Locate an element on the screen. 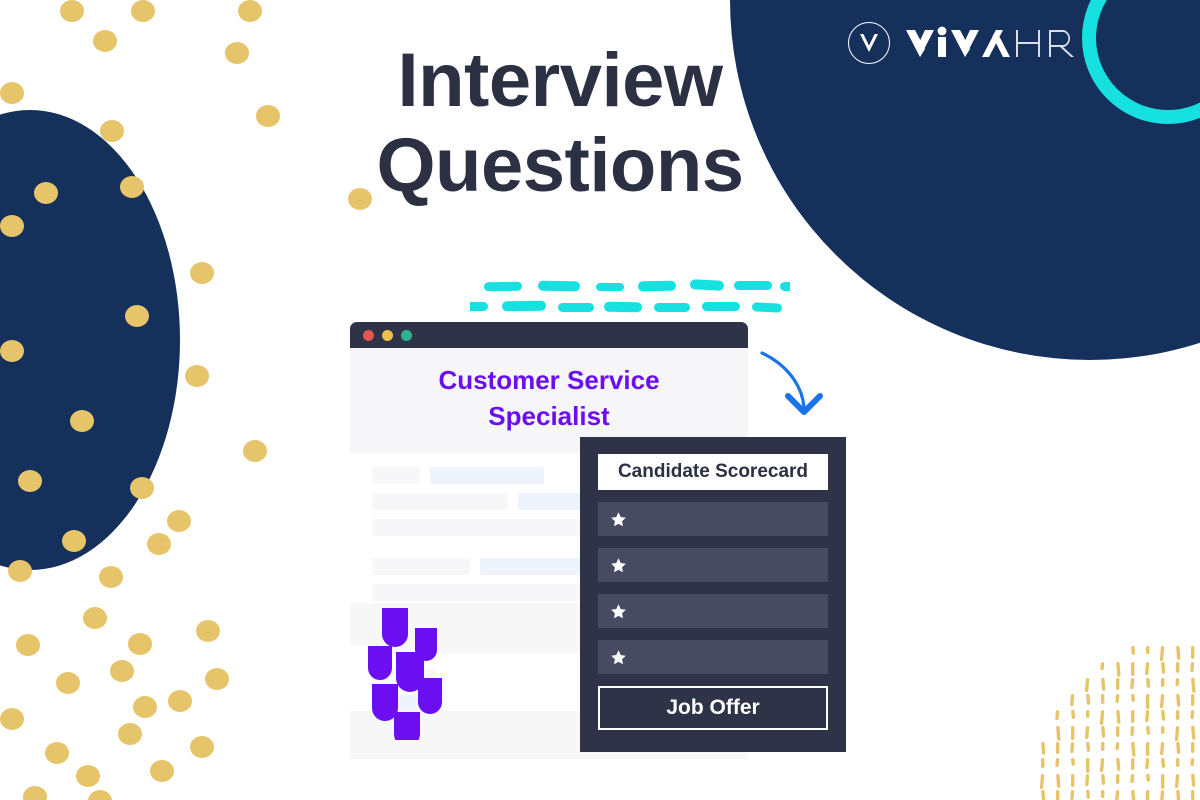  job-offer-button: Job Offer is located at coordinates (713, 708).